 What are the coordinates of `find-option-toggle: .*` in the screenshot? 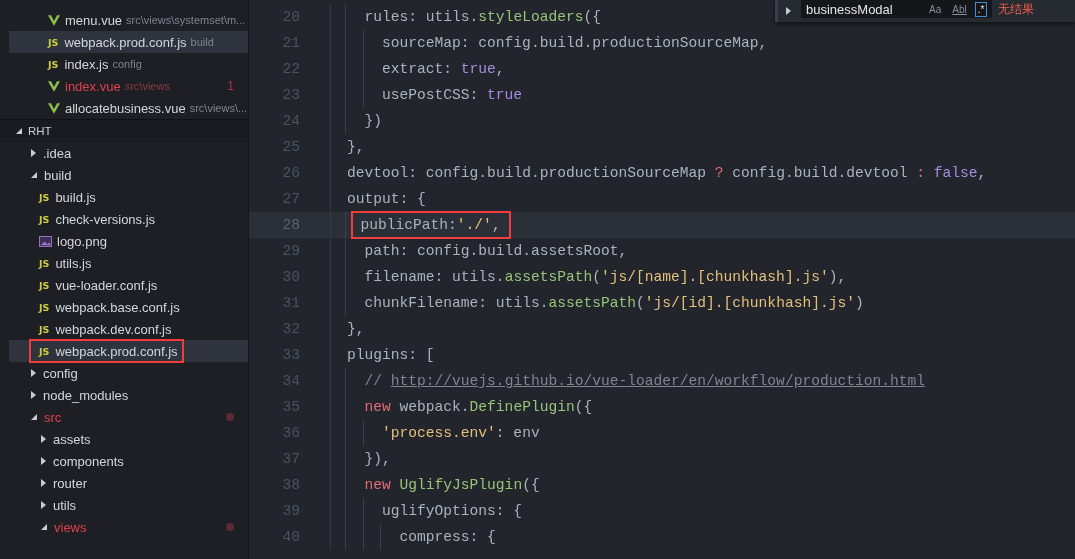 It's located at (981, 9).